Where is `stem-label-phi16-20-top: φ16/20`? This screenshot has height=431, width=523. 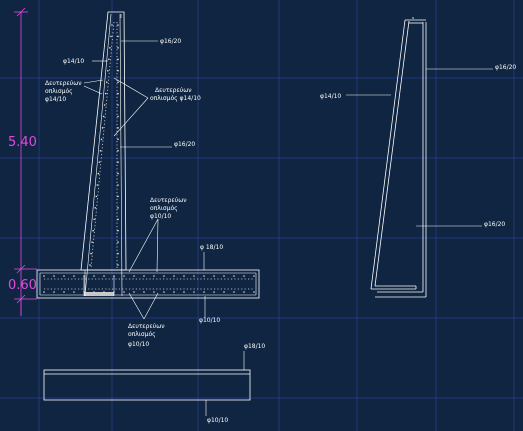
stem-label-phi16-20-top: φ16/20 is located at coordinates (505, 67).